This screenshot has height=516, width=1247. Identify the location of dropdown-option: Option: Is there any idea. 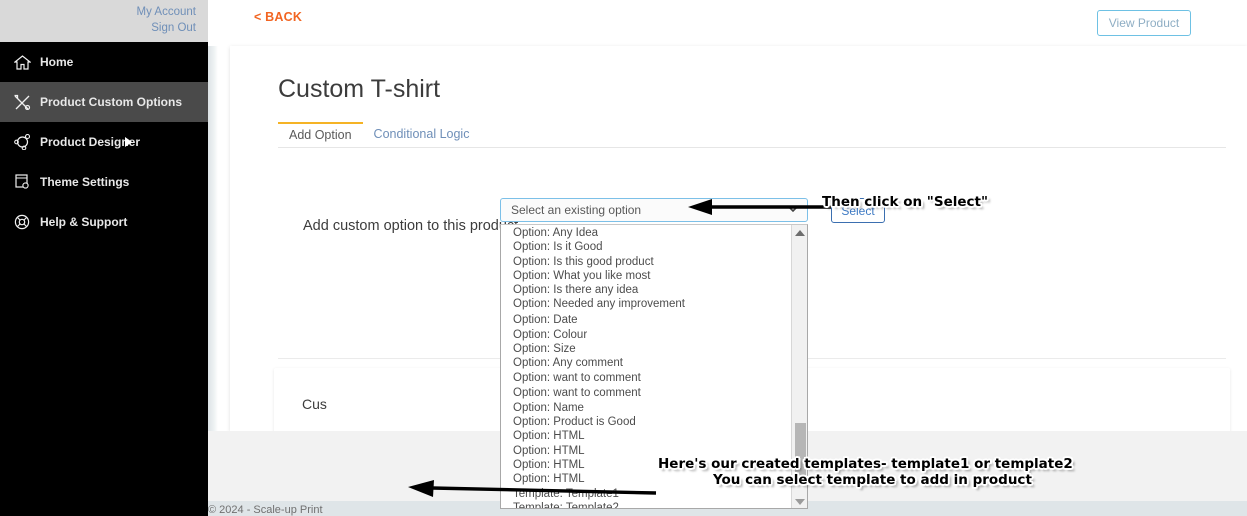
(646, 290).